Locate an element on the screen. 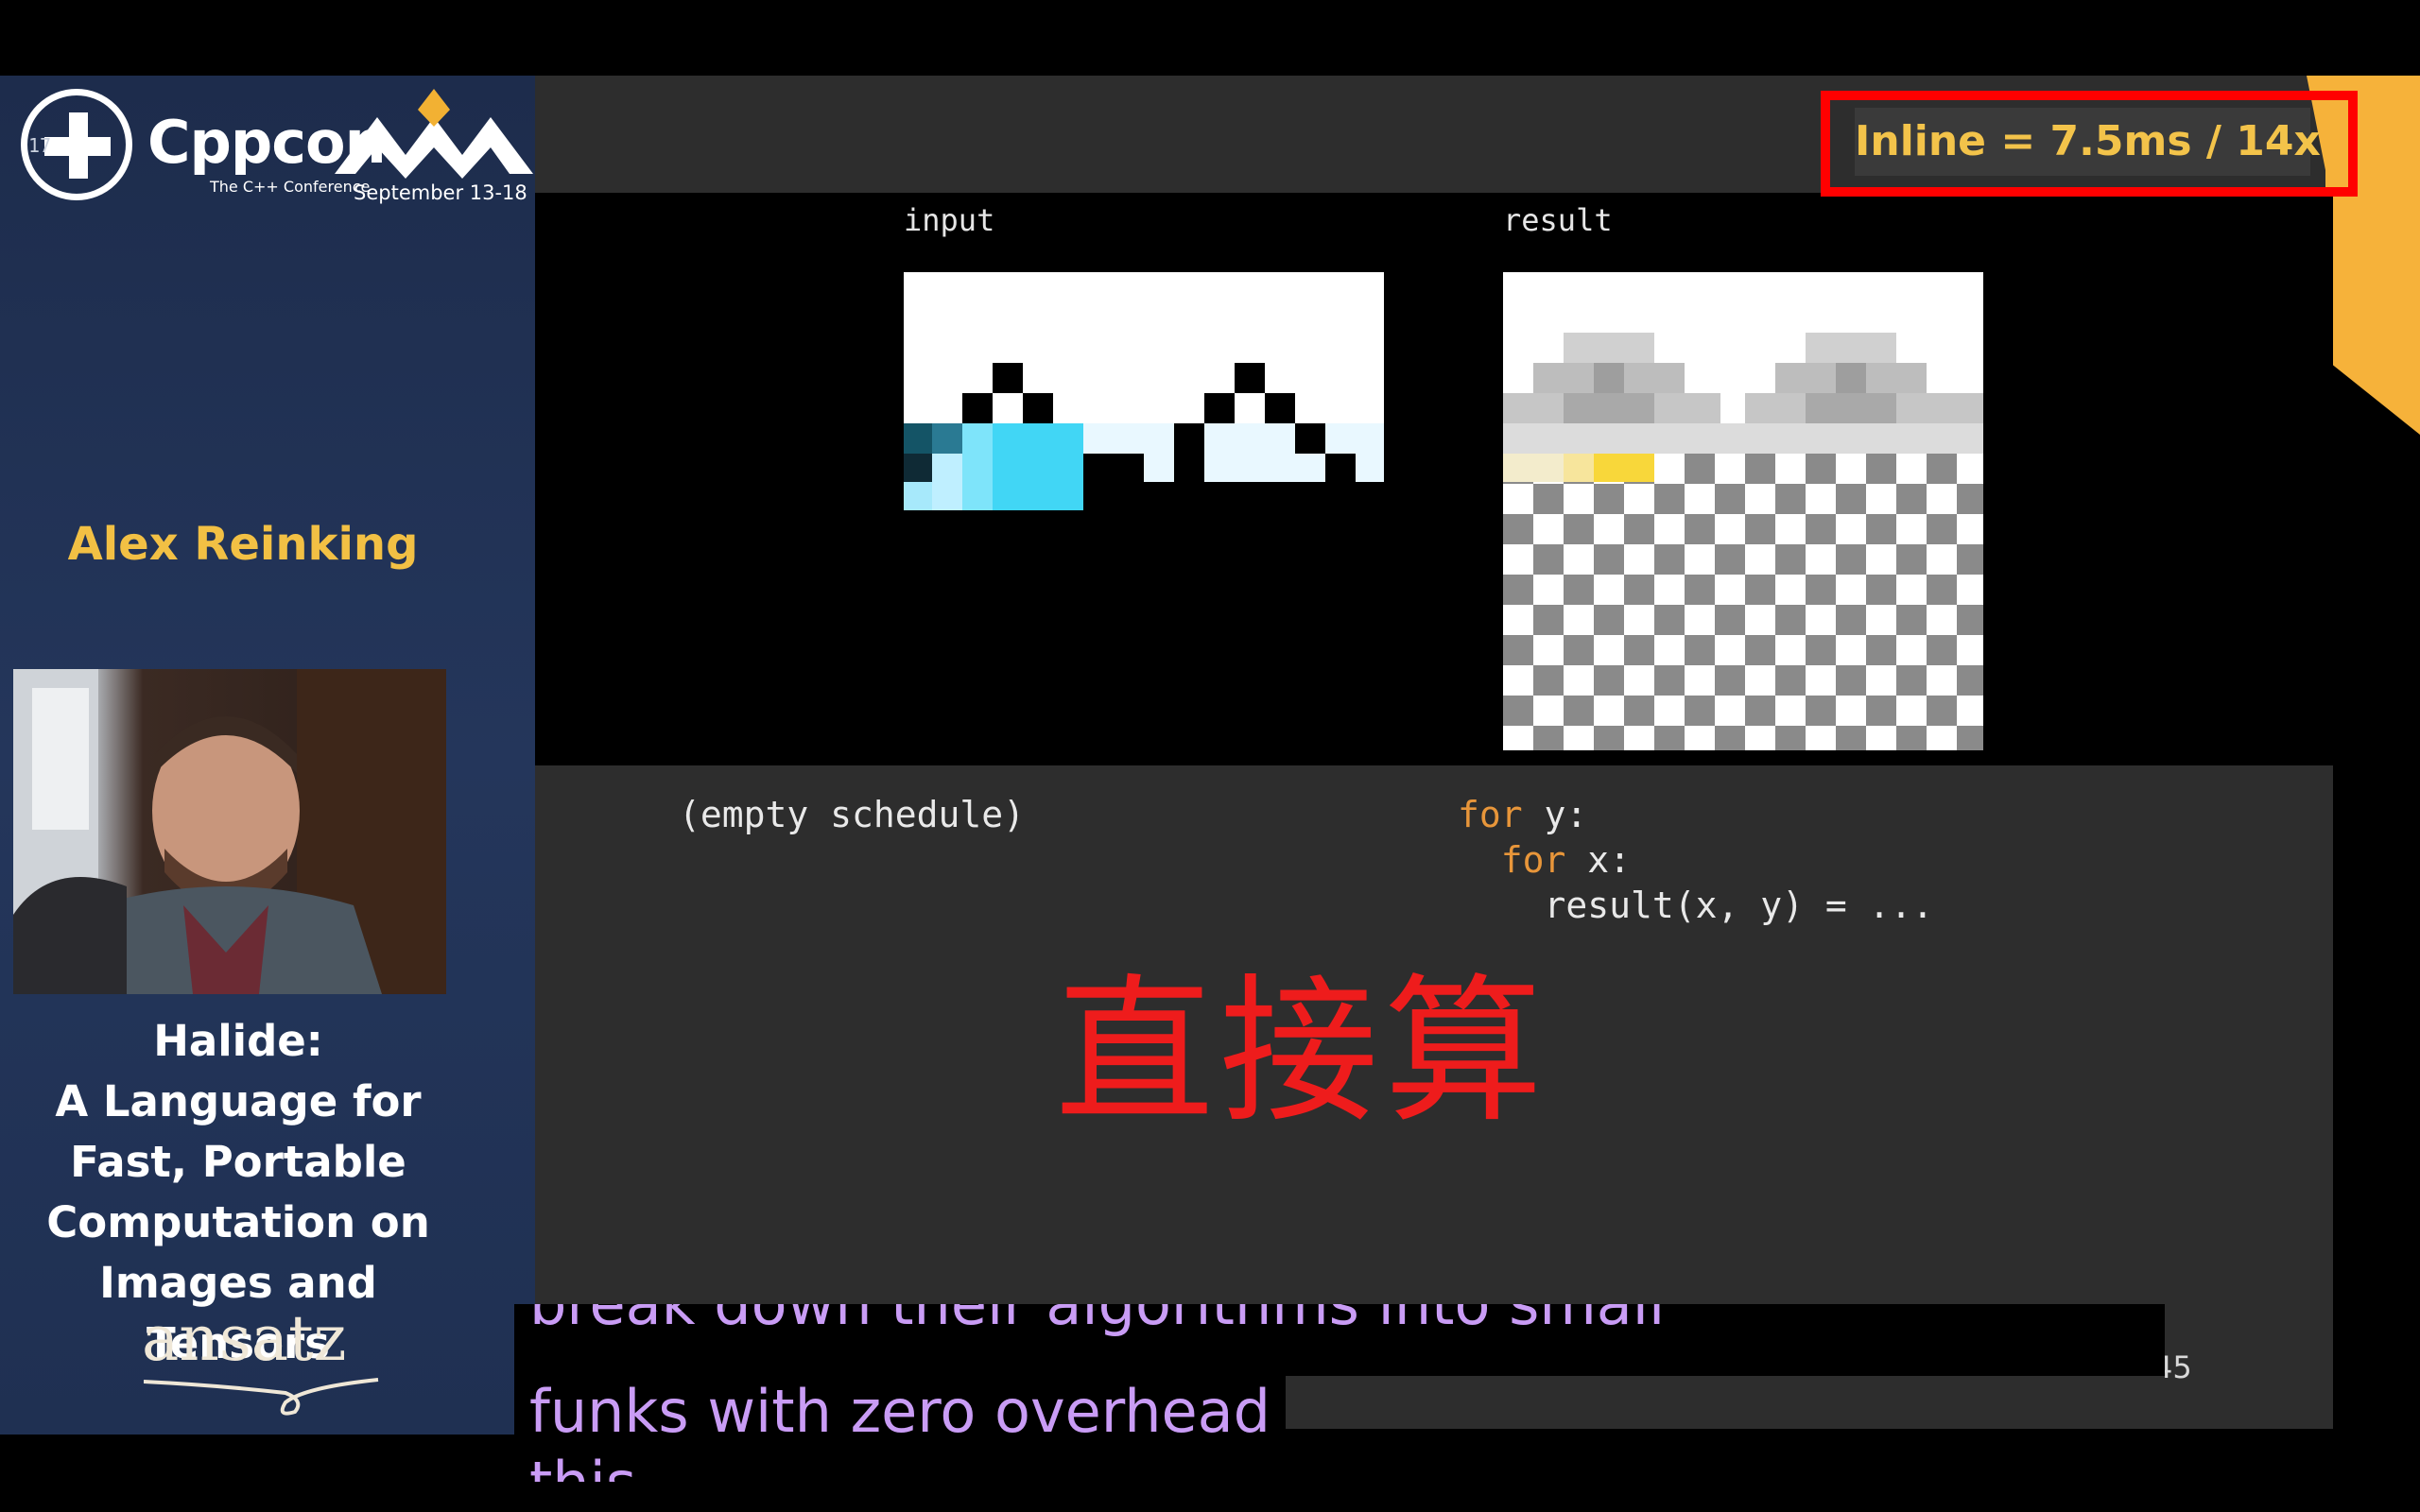 The height and width of the screenshot is (1512, 2420). timing-badge: Inline = 7.5ms / 14x is located at coordinates (2088, 142).